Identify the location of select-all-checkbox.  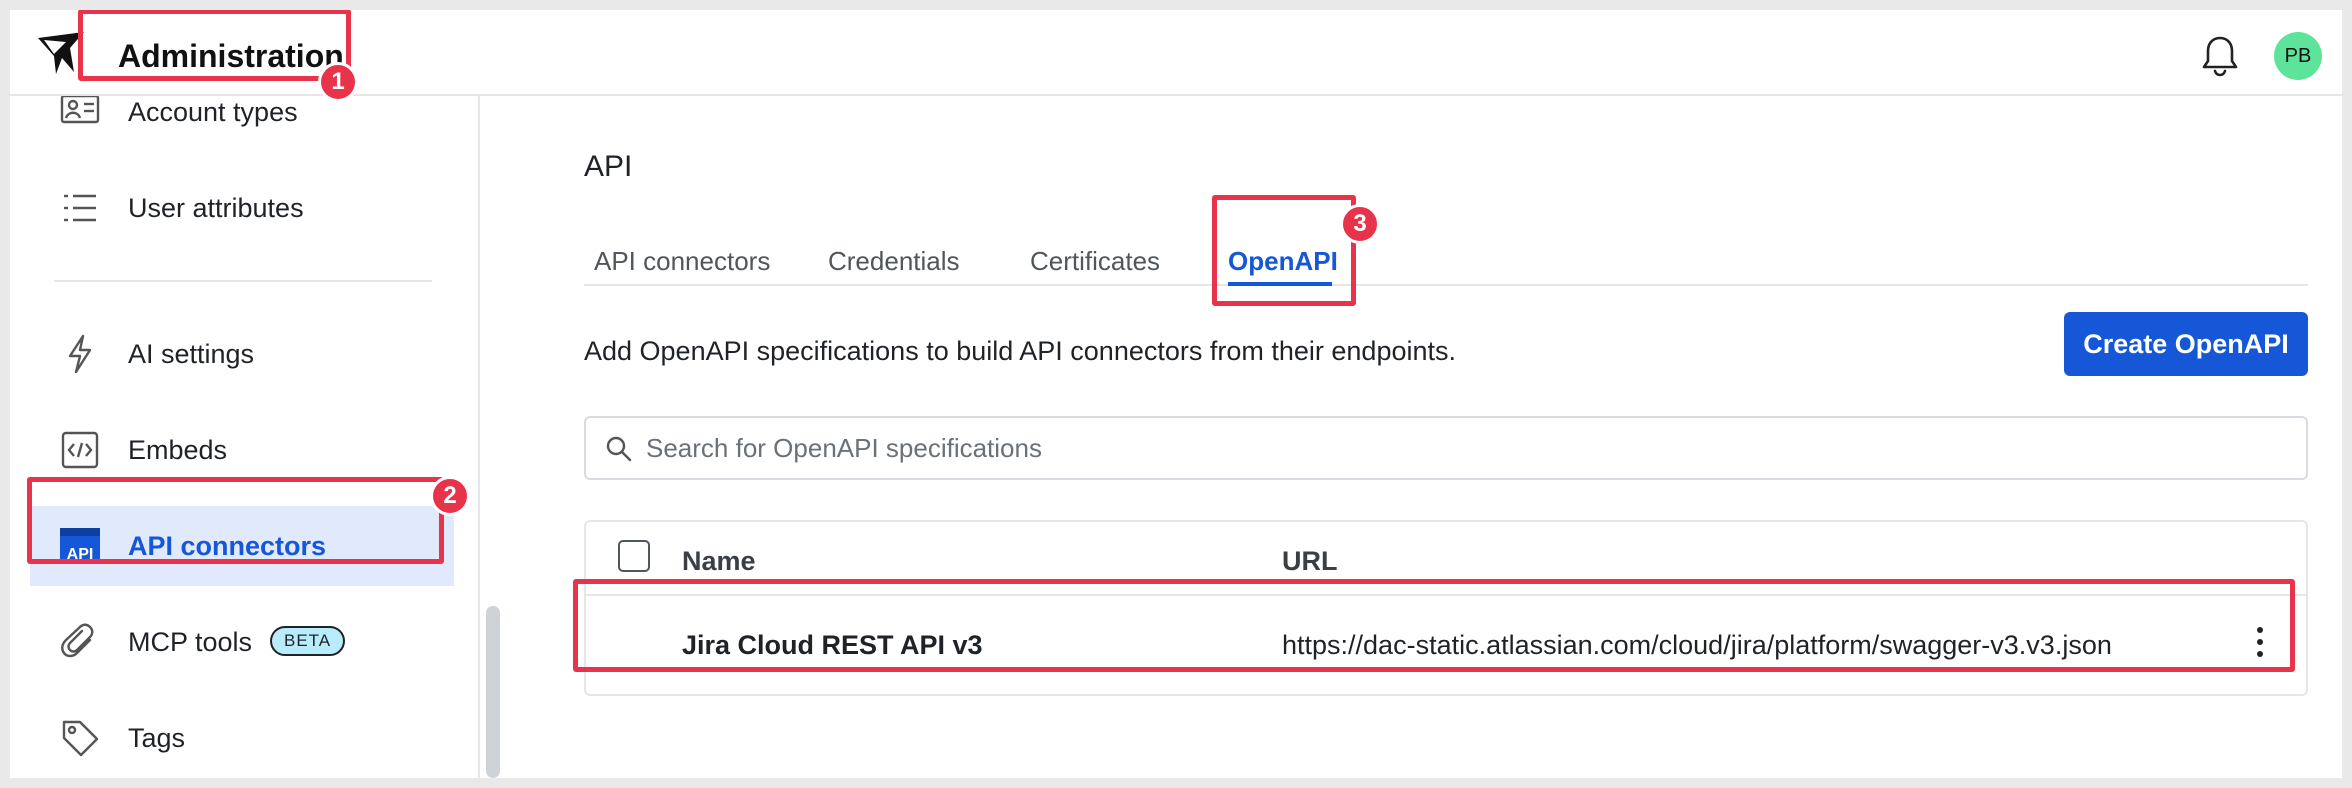
(634, 556).